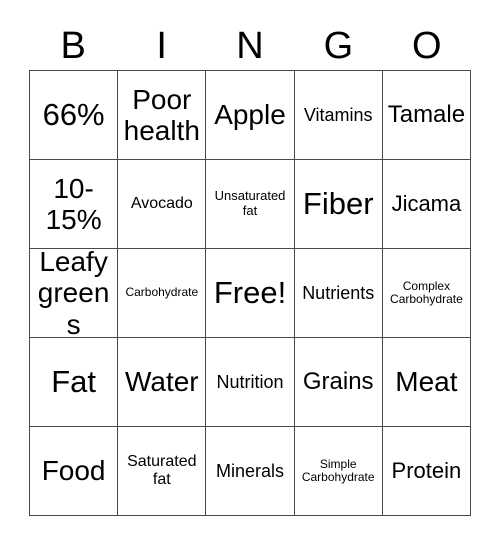  I want to click on bingo-cell-g2: Fiber, so click(338, 204).